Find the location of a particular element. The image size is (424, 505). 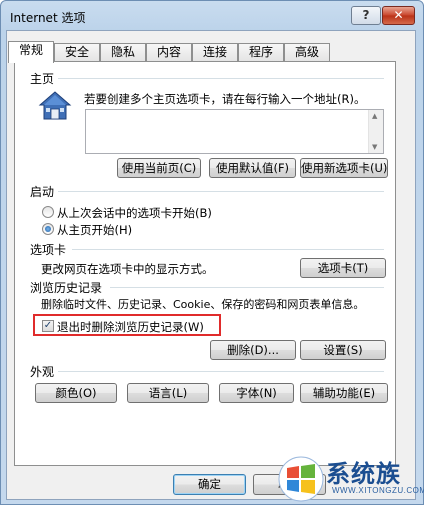

use-current-page-button: 使用当前页(C) is located at coordinates (159, 168).